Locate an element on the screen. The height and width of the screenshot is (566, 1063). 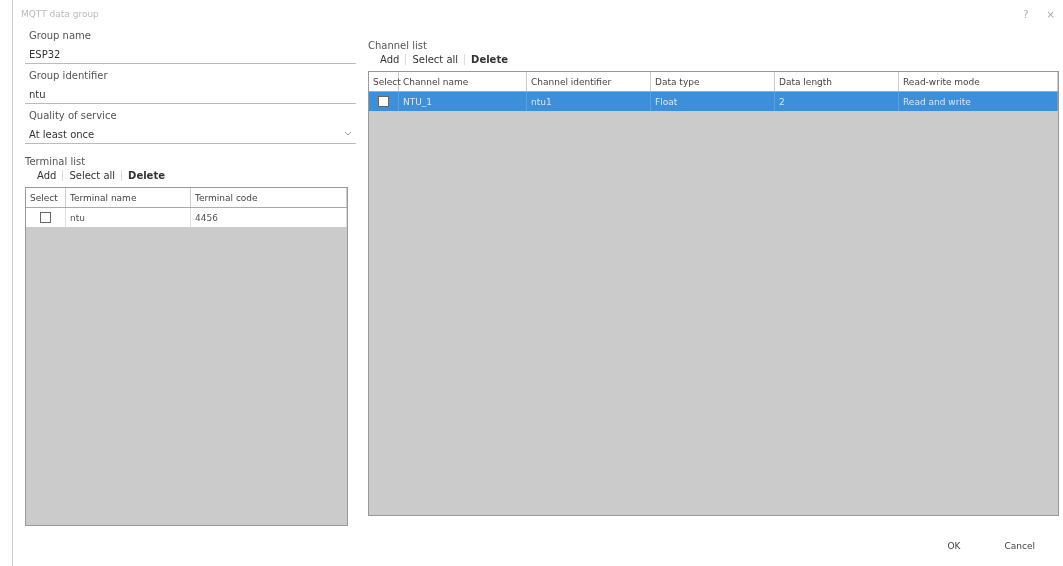
section-title: Channel list is located at coordinates (398, 45).